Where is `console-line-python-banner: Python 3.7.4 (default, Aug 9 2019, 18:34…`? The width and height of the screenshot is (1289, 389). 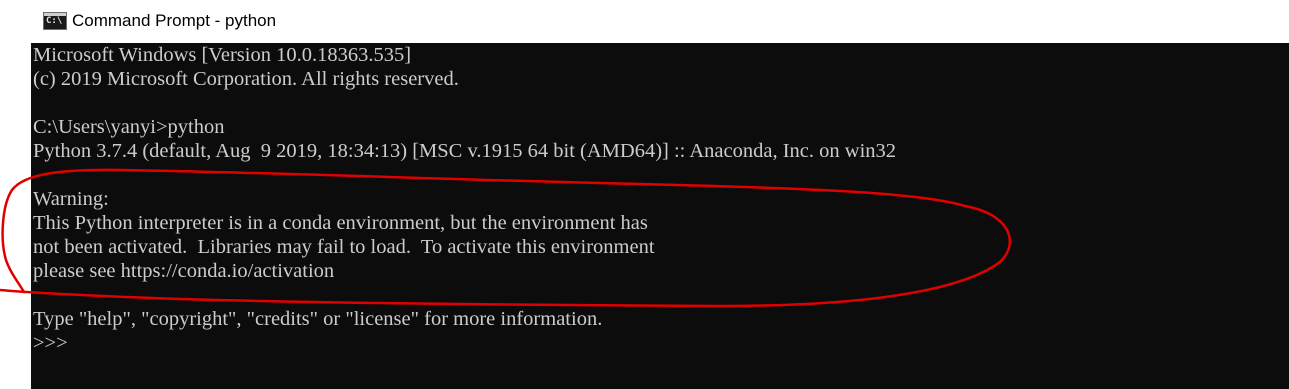 console-line-python-banner: Python 3.7.4 (default, Aug 9 2019, 18:34… is located at coordinates (465, 151).